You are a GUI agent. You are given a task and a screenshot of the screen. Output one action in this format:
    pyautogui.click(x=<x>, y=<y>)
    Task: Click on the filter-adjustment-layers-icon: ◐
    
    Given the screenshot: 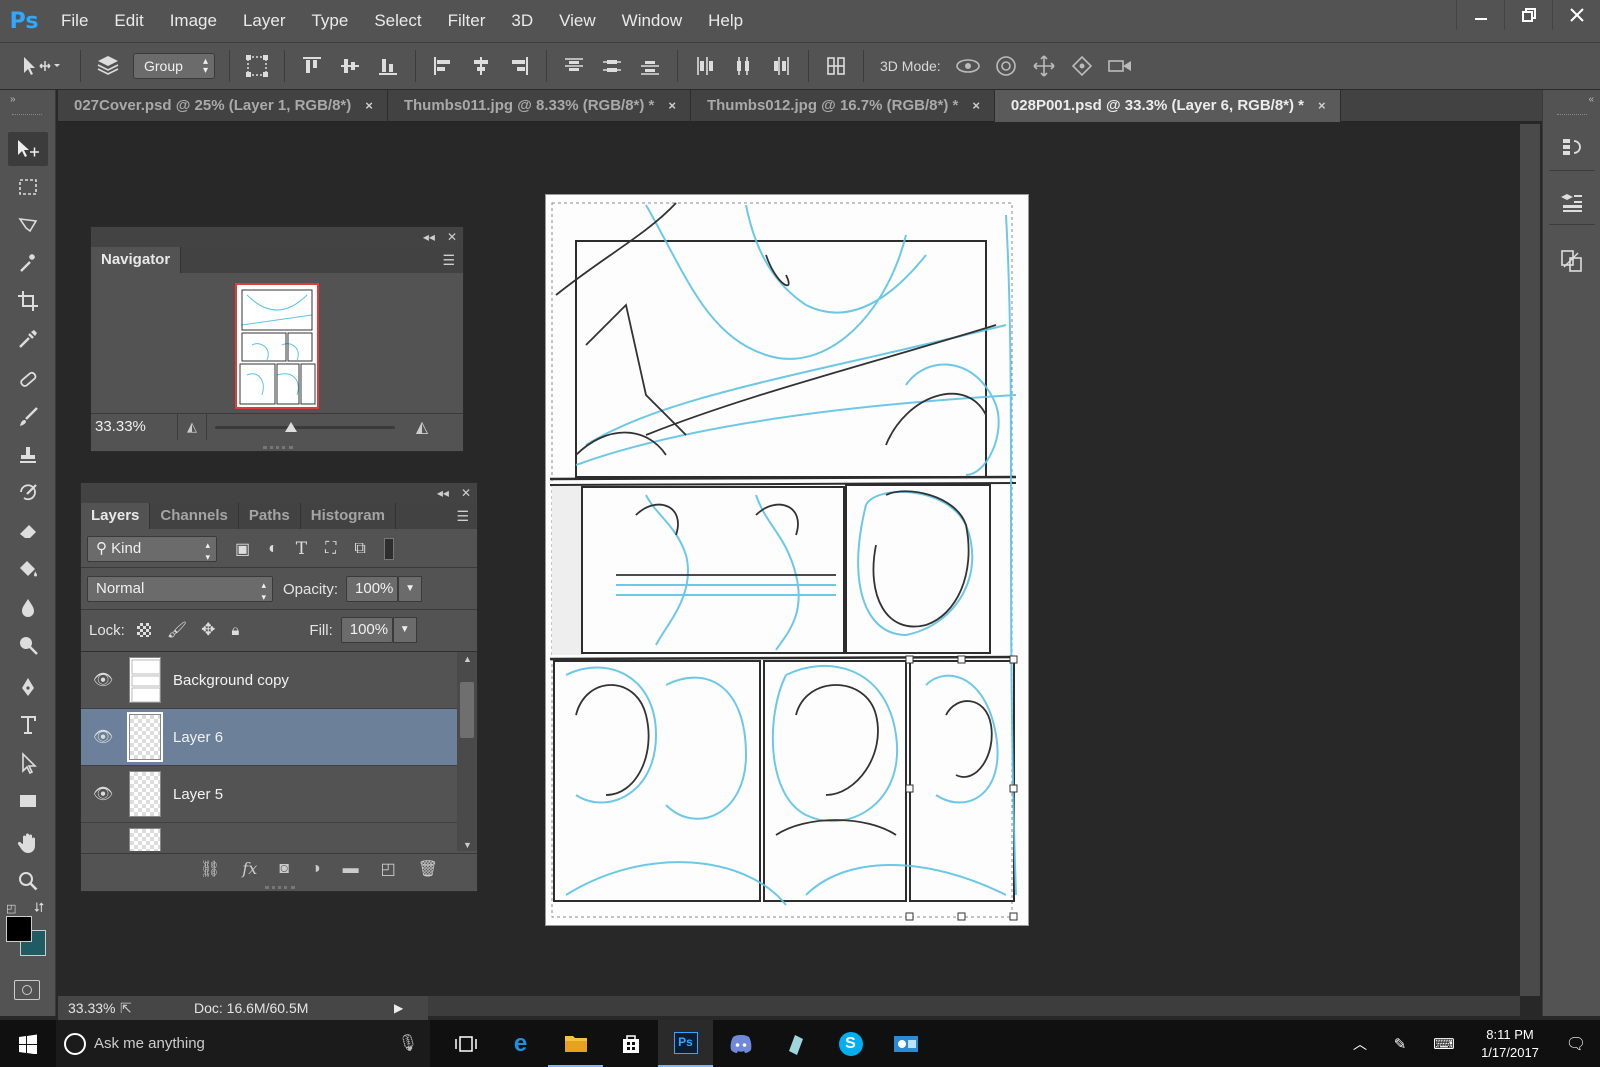 What is the action you would take?
    pyautogui.click(x=273, y=549)
    